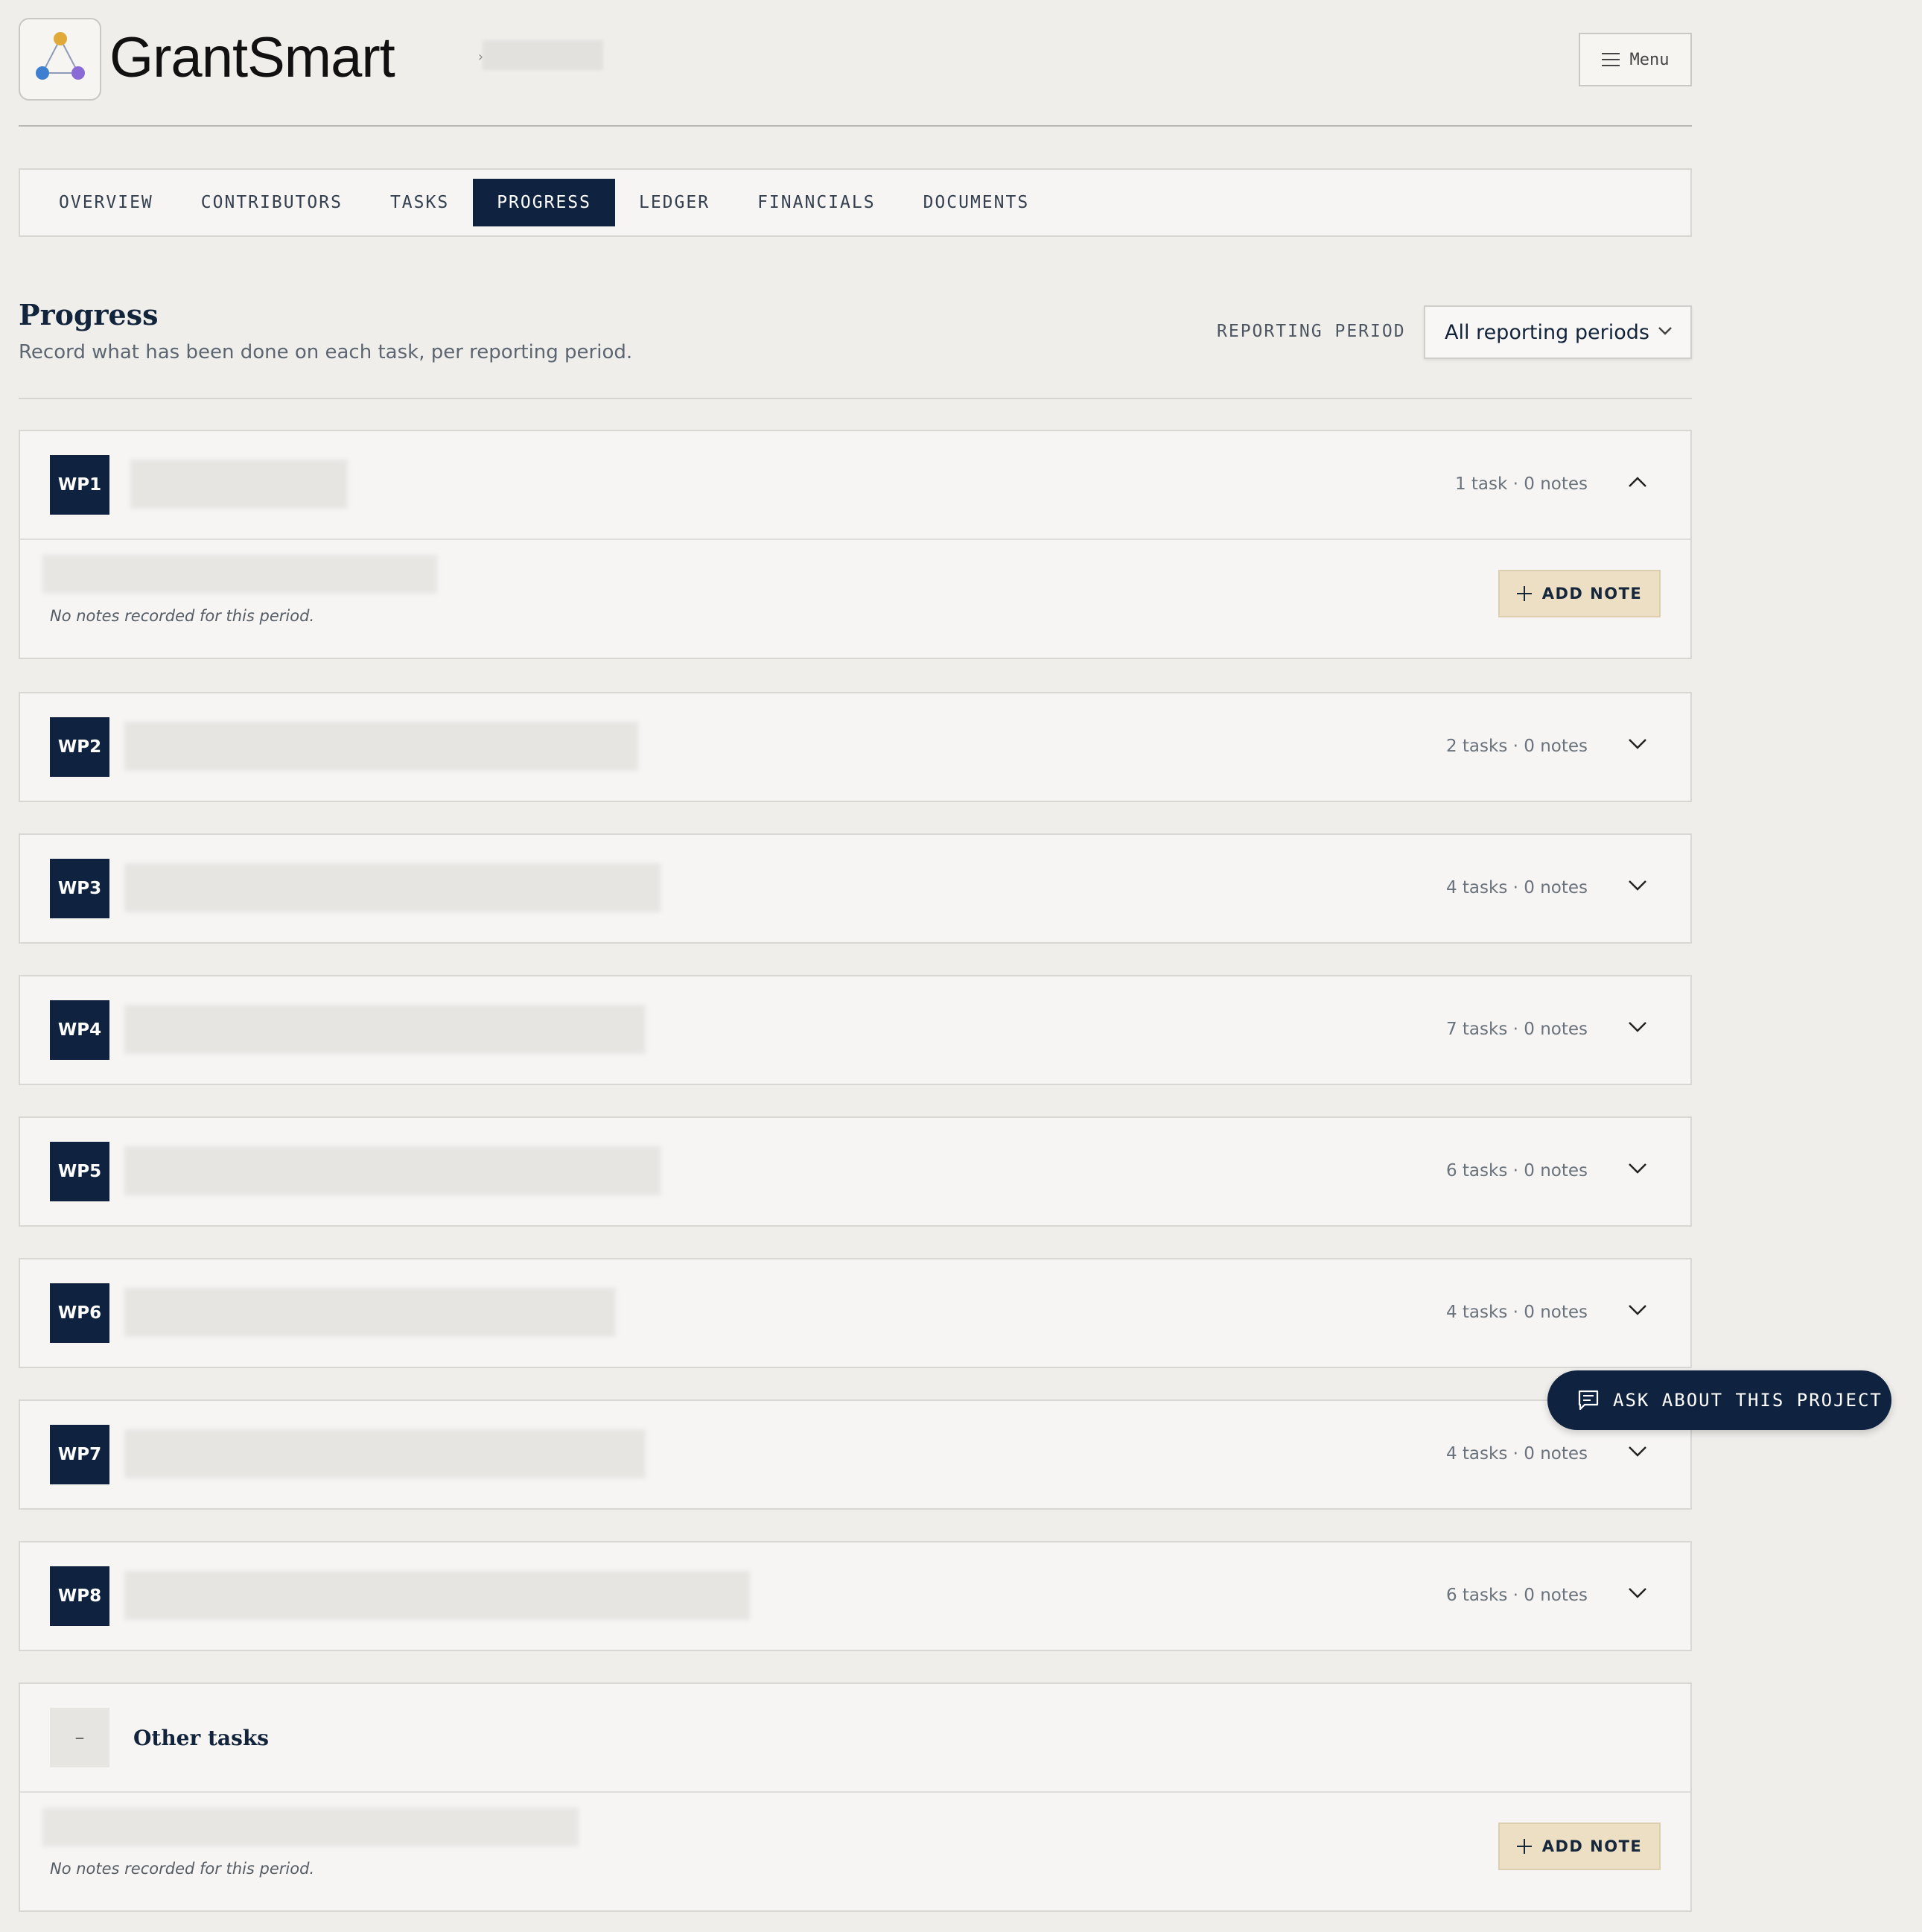 The height and width of the screenshot is (1932, 1922). Describe the element at coordinates (1649, 60) in the screenshot. I see `menu-label: Menu` at that location.